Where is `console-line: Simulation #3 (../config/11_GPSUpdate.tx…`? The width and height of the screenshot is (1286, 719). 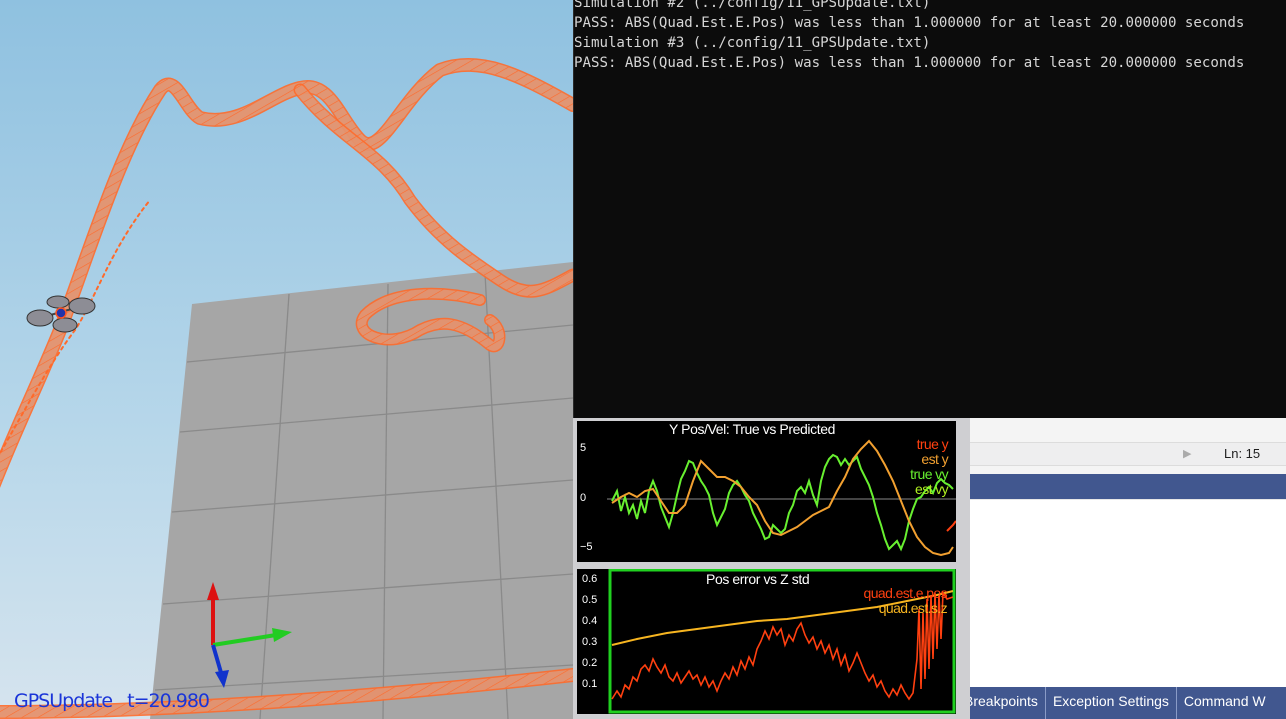 console-line: Simulation #3 (../config/11_GPSUpdate.tx… is located at coordinates (752, 43).